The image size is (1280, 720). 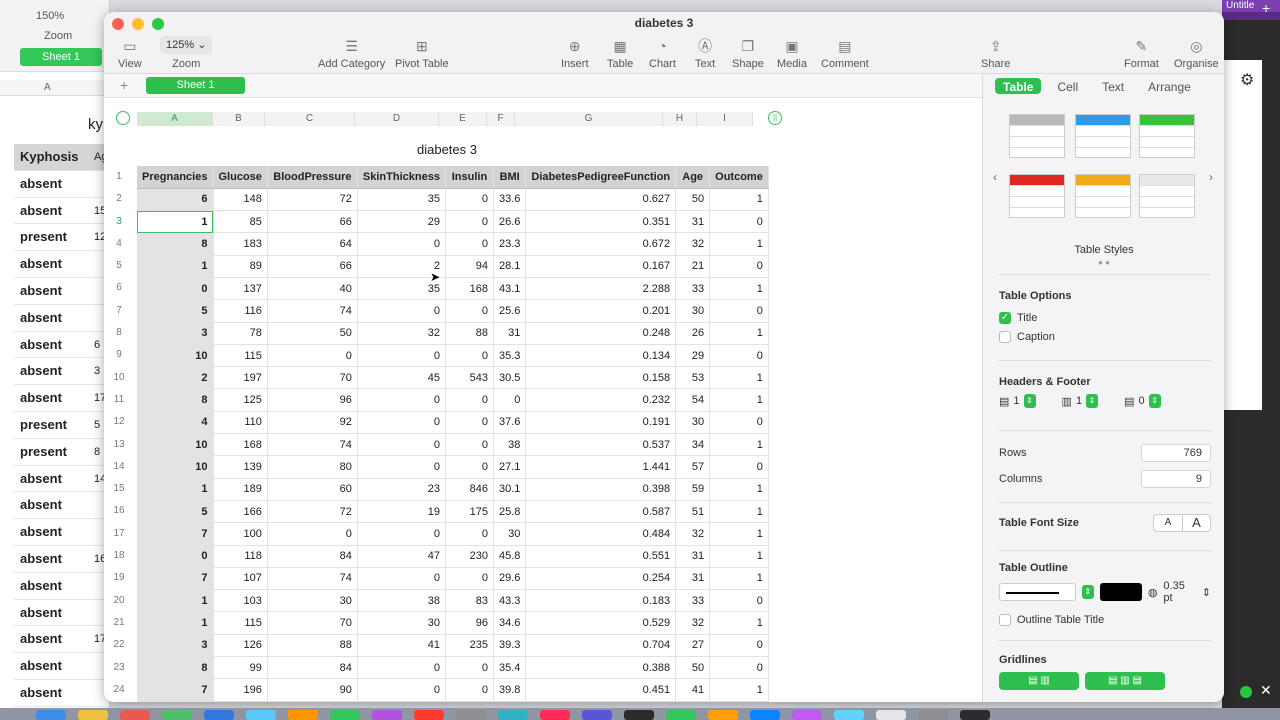 I want to click on gear-icon: ⚙, so click(x=1247, y=80).